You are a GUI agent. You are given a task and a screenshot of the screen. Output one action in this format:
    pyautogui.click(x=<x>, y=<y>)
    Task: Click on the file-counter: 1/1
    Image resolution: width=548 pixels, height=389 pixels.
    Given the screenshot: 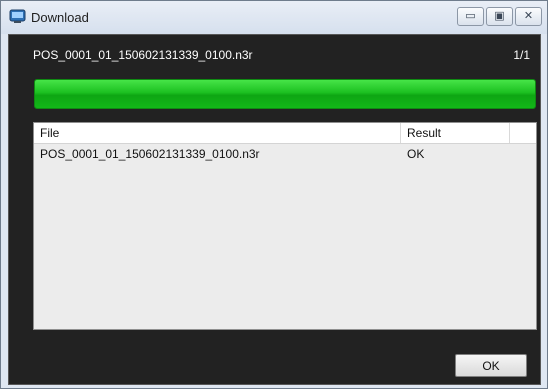 What is the action you would take?
    pyautogui.click(x=521, y=55)
    